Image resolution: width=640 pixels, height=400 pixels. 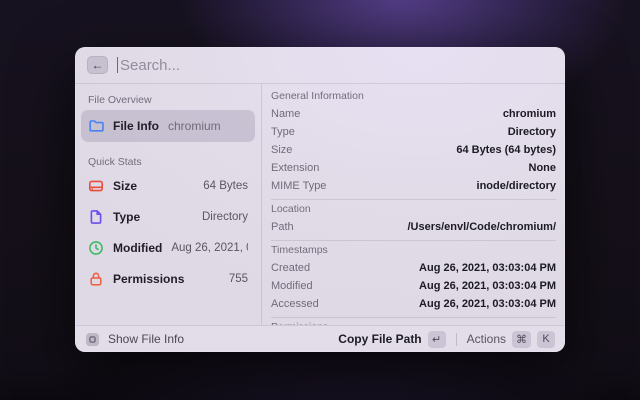 What do you see at coordinates (506, 150) in the screenshot?
I see `detail-value: 64 Bytes (64 bytes)` at bounding box center [506, 150].